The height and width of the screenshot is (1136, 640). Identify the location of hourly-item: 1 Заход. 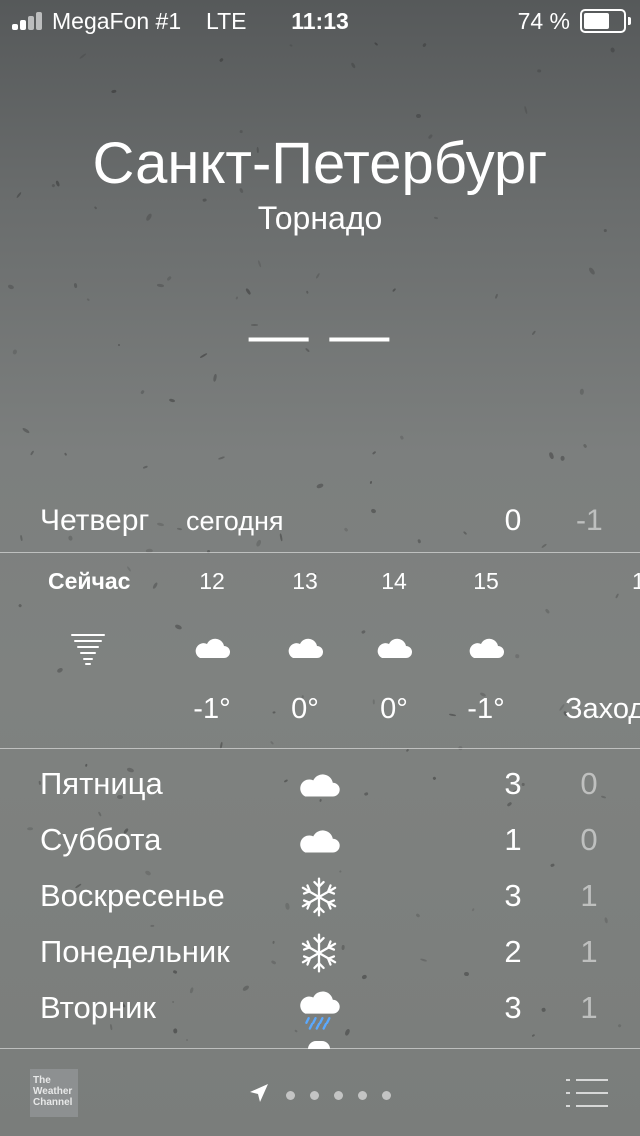
(600, 650).